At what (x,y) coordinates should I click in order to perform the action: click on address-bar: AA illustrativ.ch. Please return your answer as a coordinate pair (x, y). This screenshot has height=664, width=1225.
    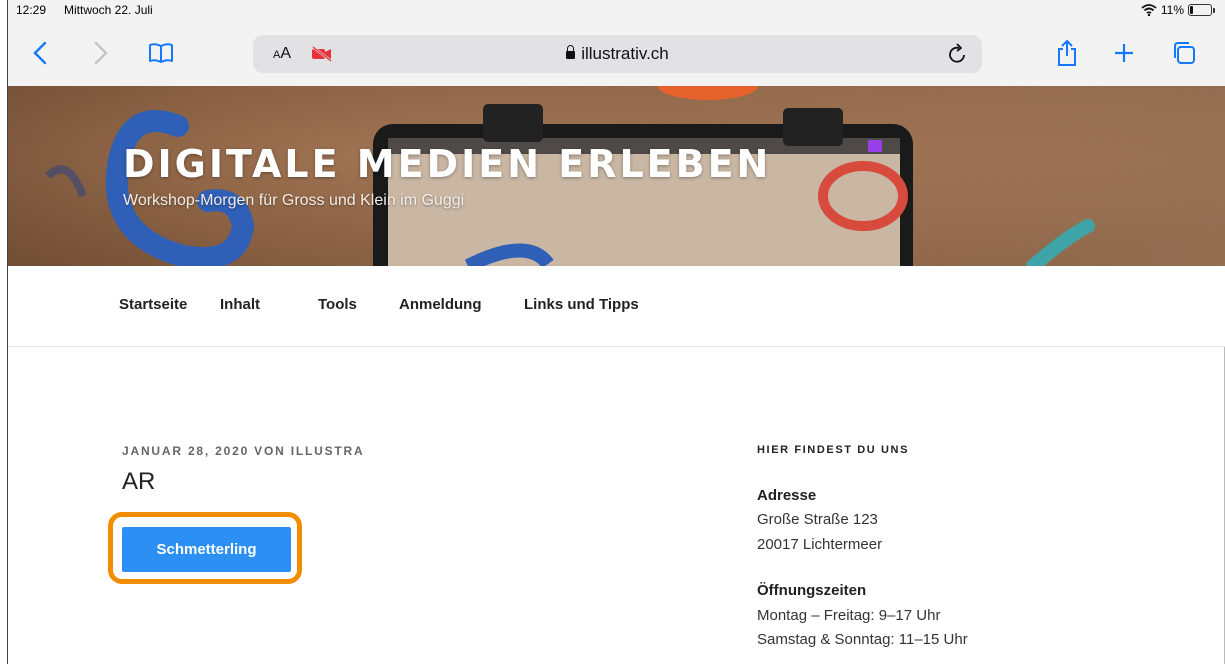
    Looking at the image, I should click on (617, 54).